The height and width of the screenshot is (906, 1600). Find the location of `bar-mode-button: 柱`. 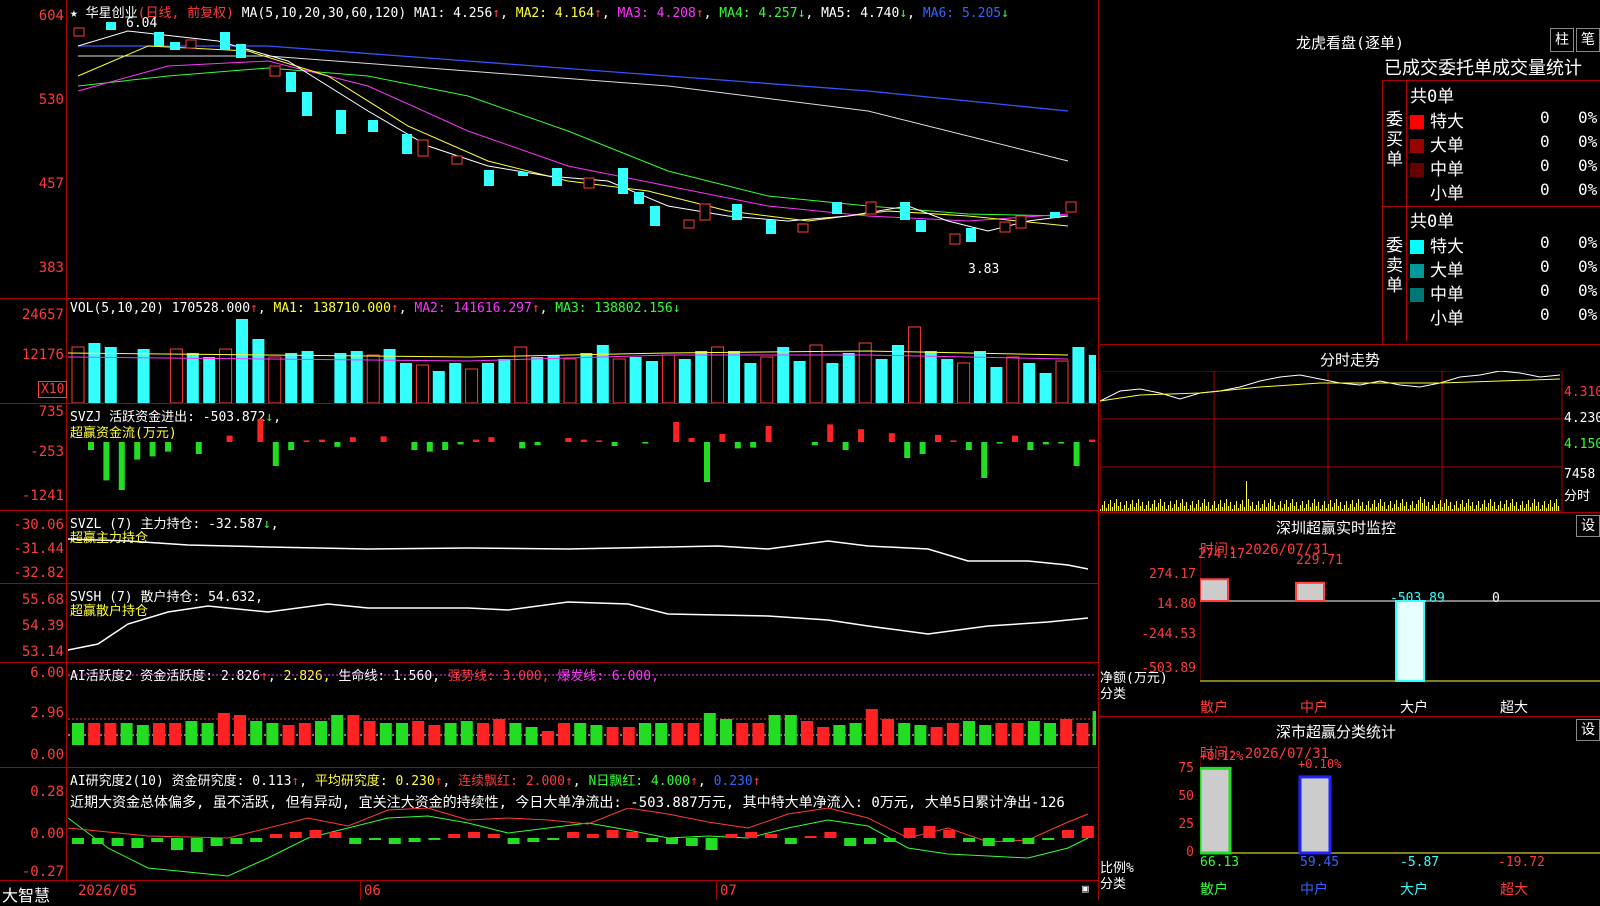

bar-mode-button: 柱 is located at coordinates (1562, 40).